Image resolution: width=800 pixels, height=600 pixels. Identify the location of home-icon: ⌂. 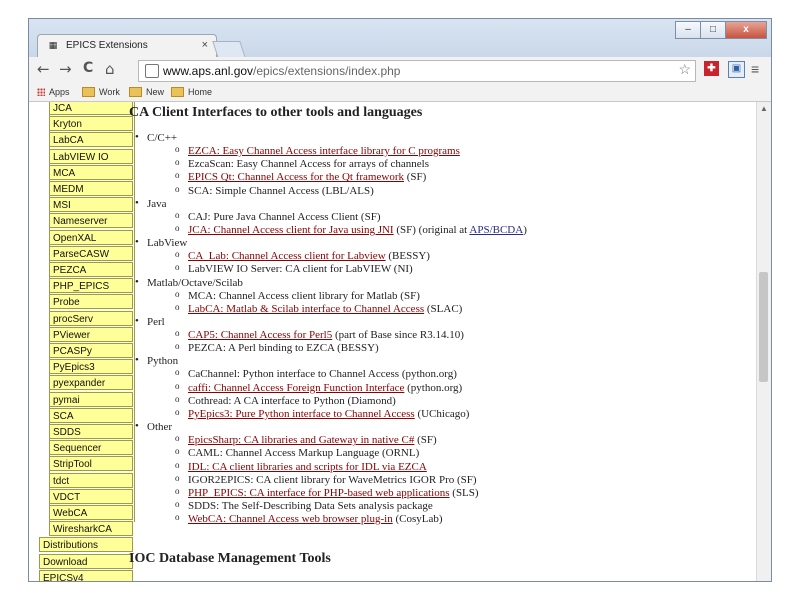
(110, 69).